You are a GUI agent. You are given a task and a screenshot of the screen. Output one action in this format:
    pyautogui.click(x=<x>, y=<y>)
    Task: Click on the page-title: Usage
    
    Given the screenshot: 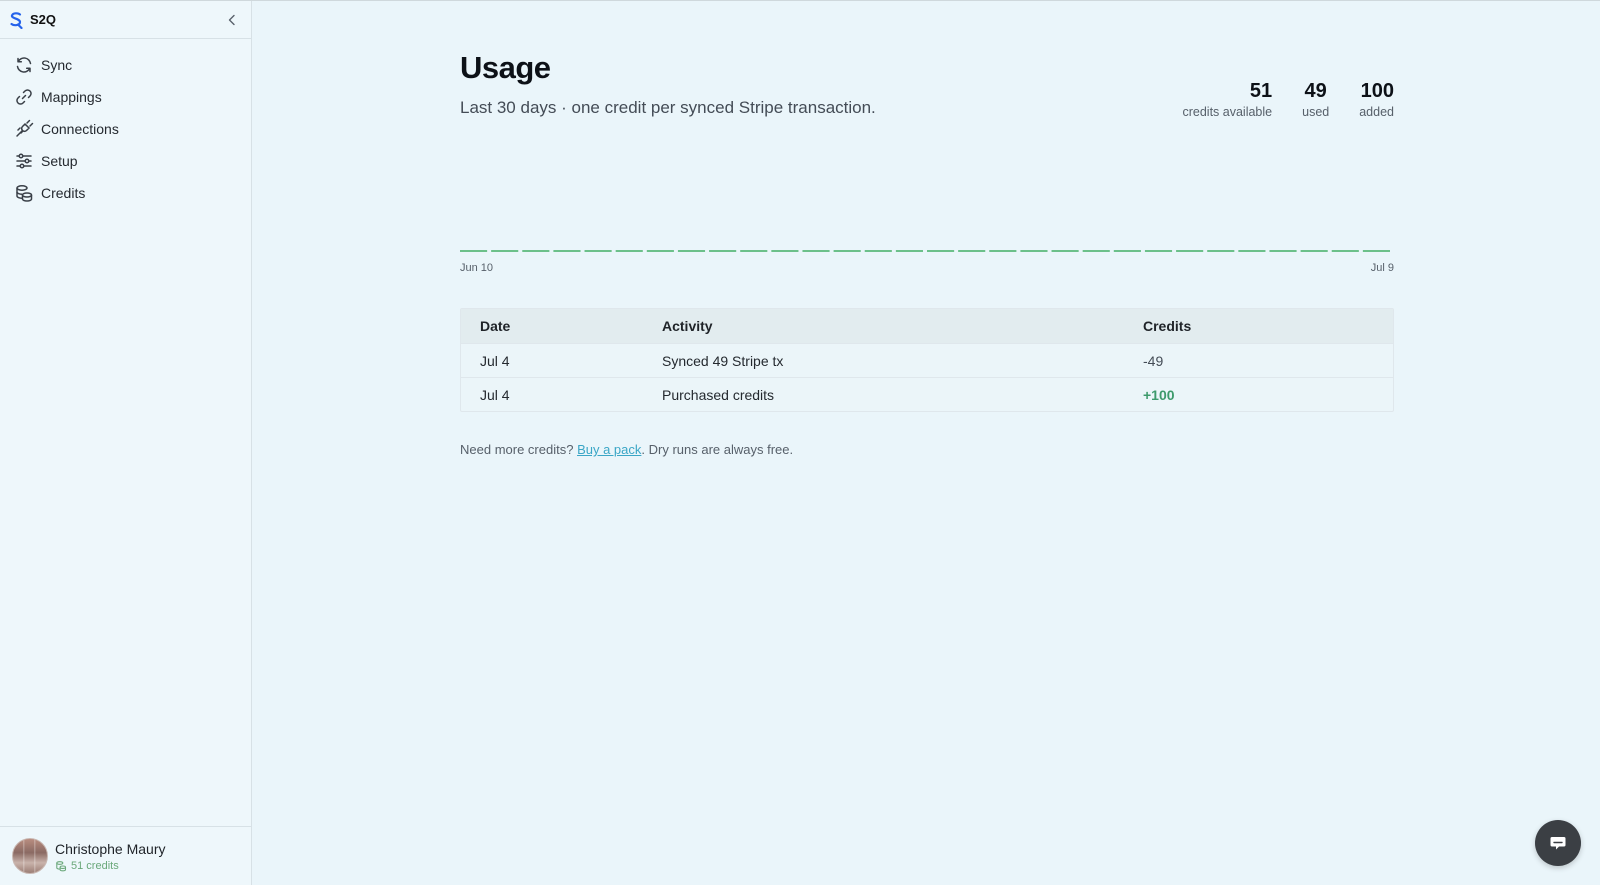 What is the action you would take?
    pyautogui.click(x=505, y=67)
    